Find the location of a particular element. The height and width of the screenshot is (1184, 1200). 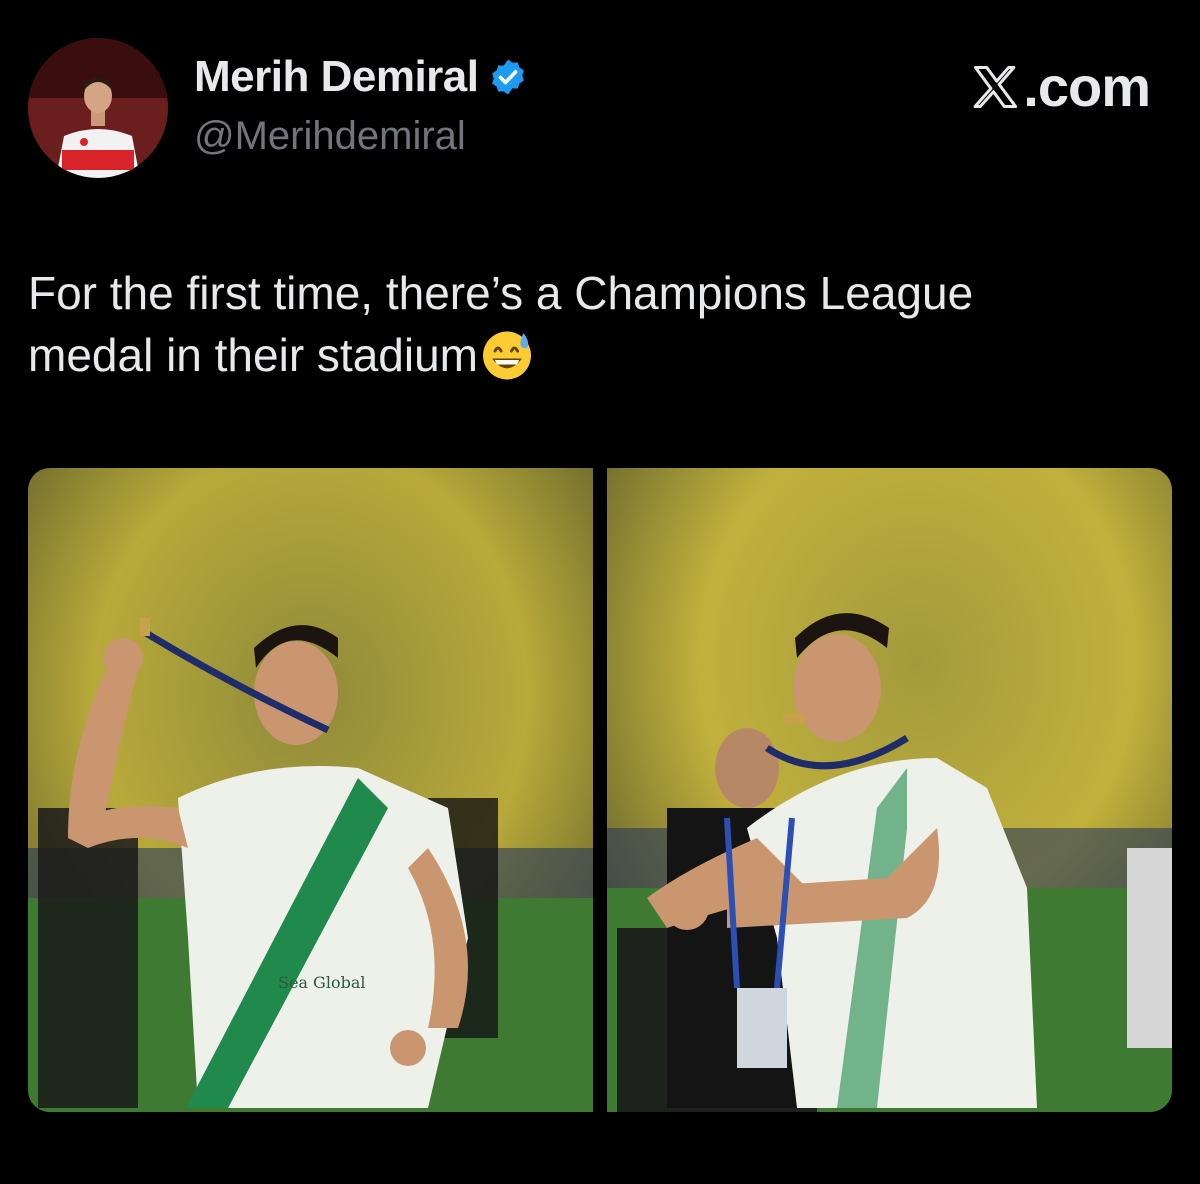

tweet-text-line-2-text: medal in their stadium is located at coordinates (253, 355).